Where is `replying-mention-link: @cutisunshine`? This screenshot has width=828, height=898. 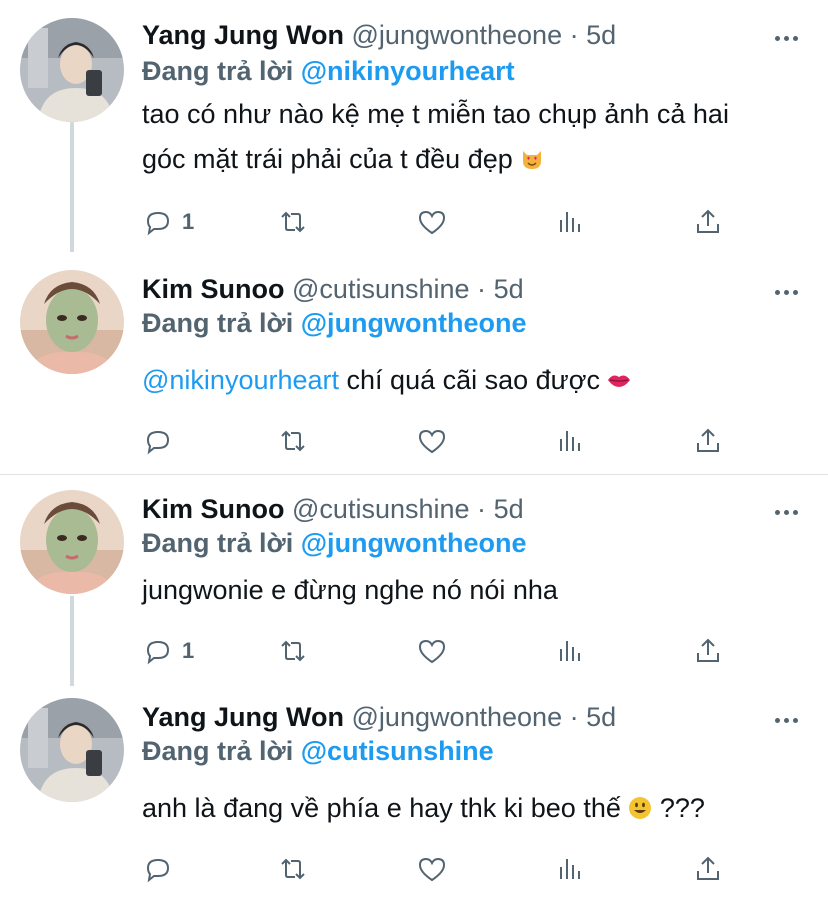 replying-mention-link: @cutisunshine is located at coordinates (397, 751).